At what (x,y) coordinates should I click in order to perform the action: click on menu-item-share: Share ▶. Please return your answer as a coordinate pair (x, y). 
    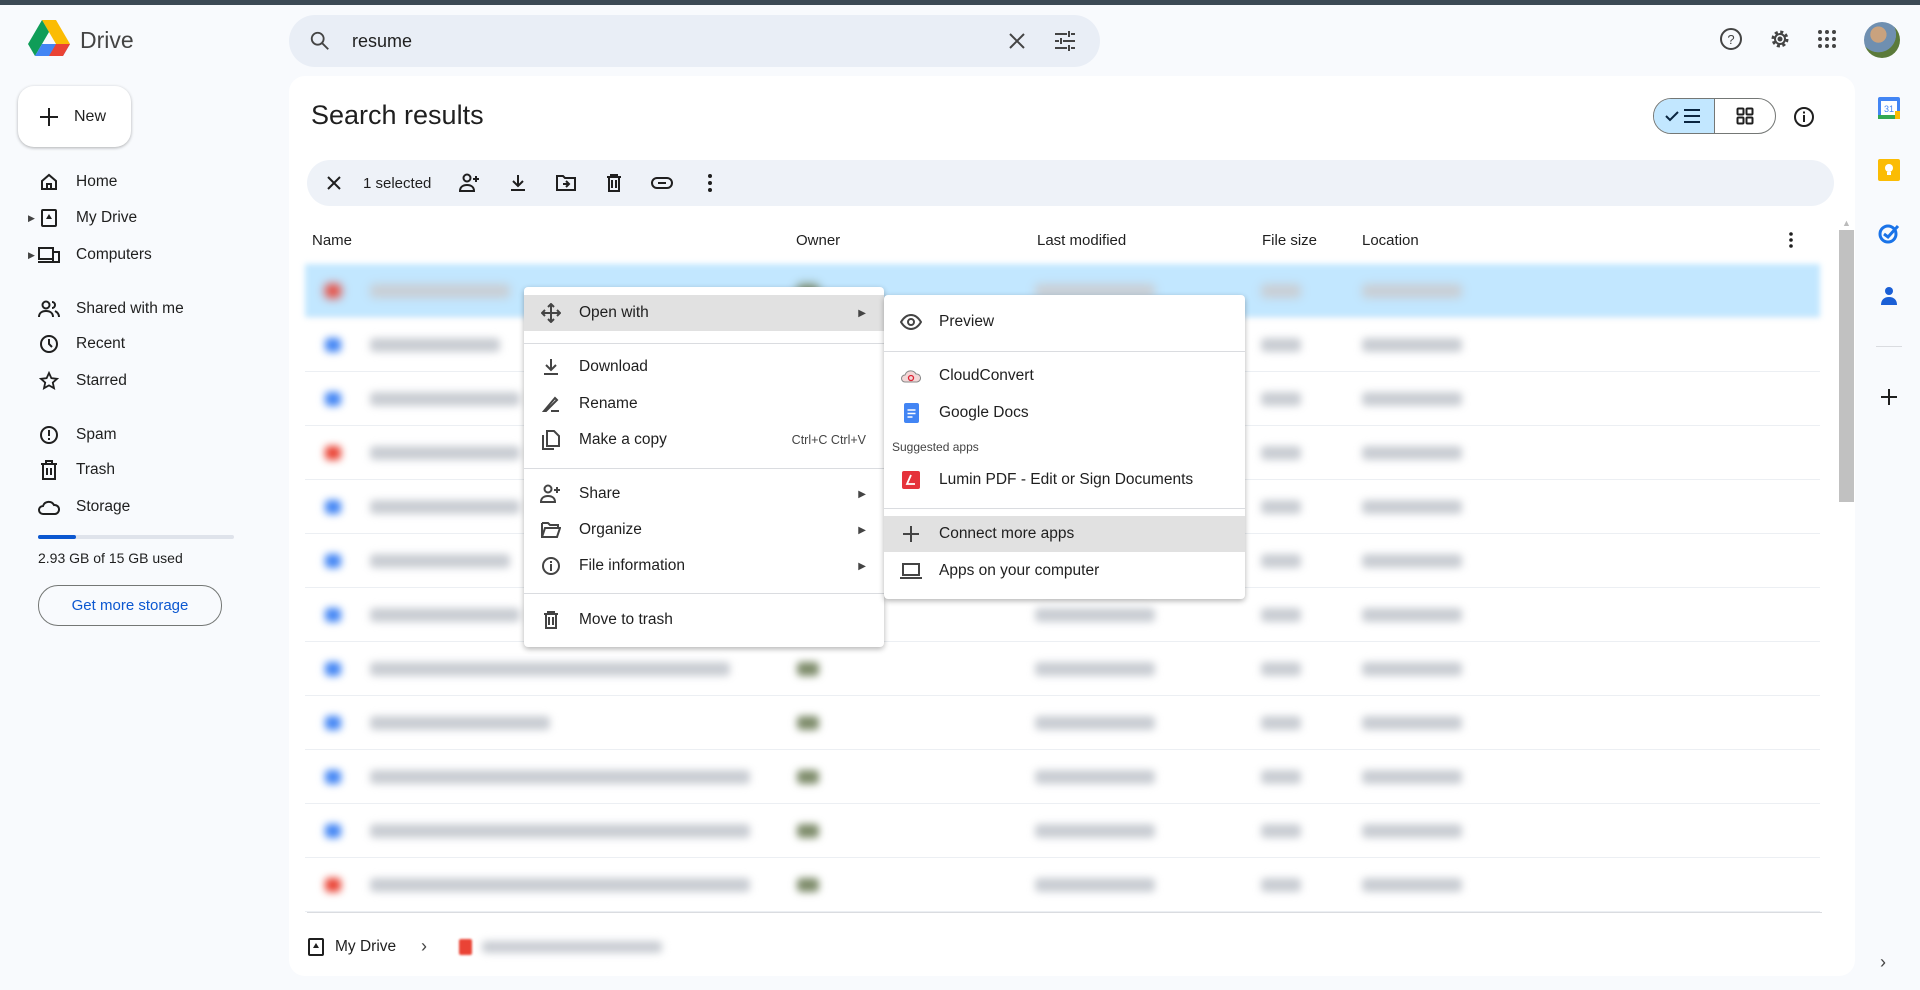
    Looking at the image, I should click on (704, 494).